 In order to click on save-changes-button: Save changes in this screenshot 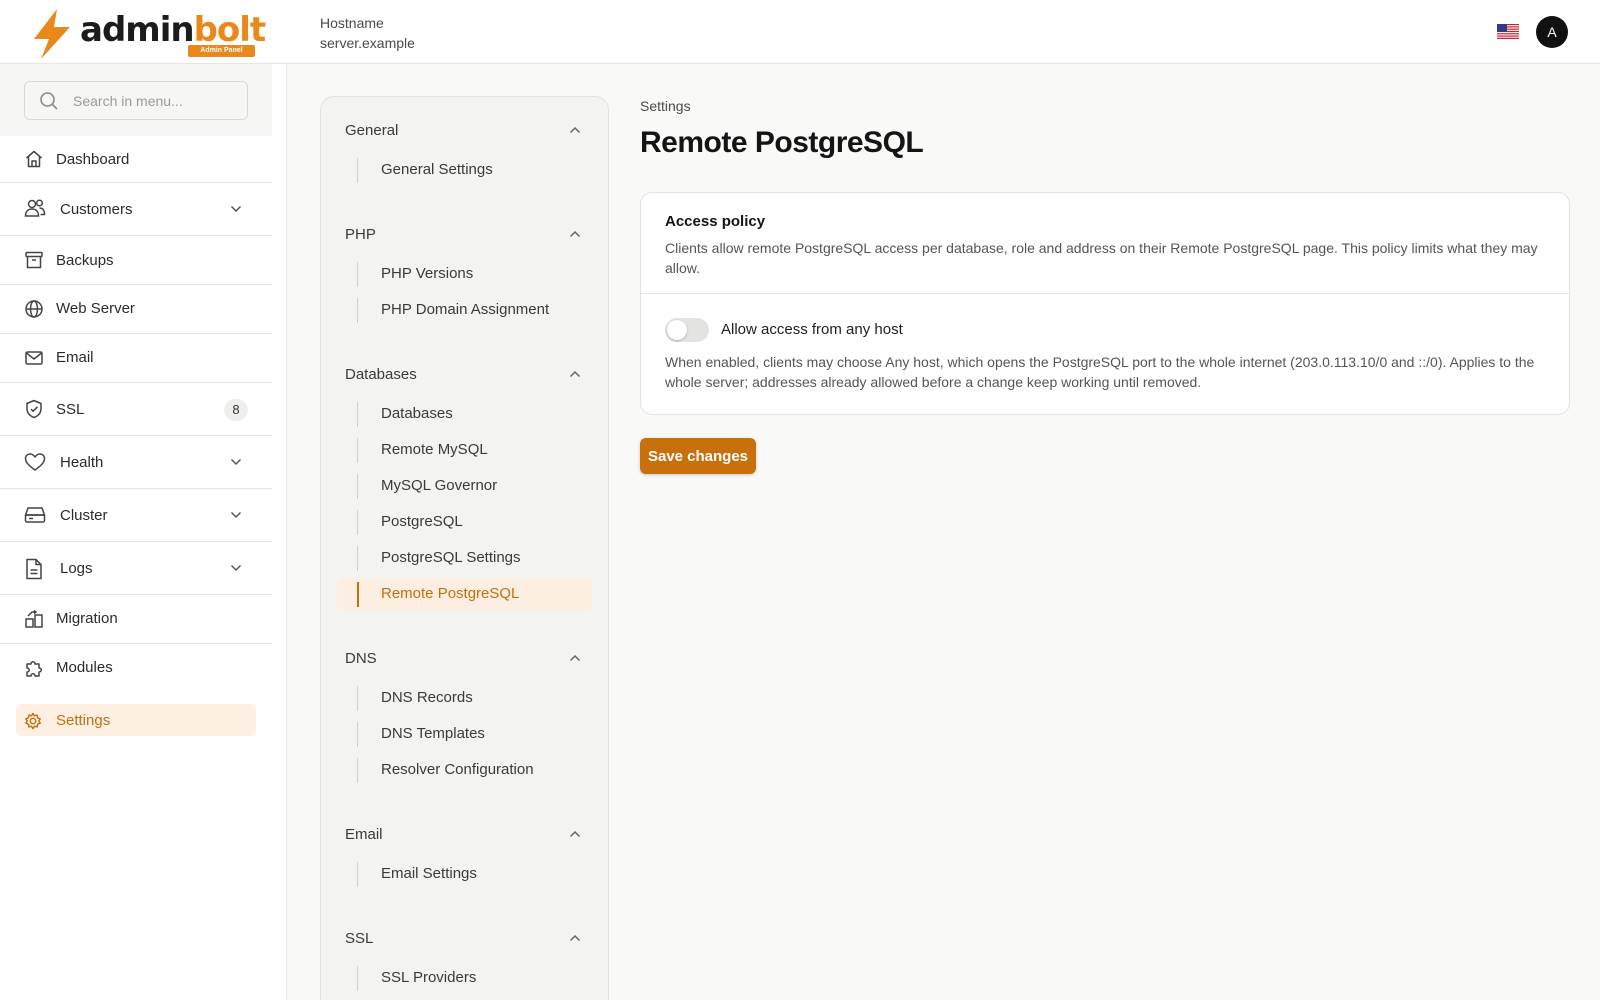, I will do `click(698, 456)`.